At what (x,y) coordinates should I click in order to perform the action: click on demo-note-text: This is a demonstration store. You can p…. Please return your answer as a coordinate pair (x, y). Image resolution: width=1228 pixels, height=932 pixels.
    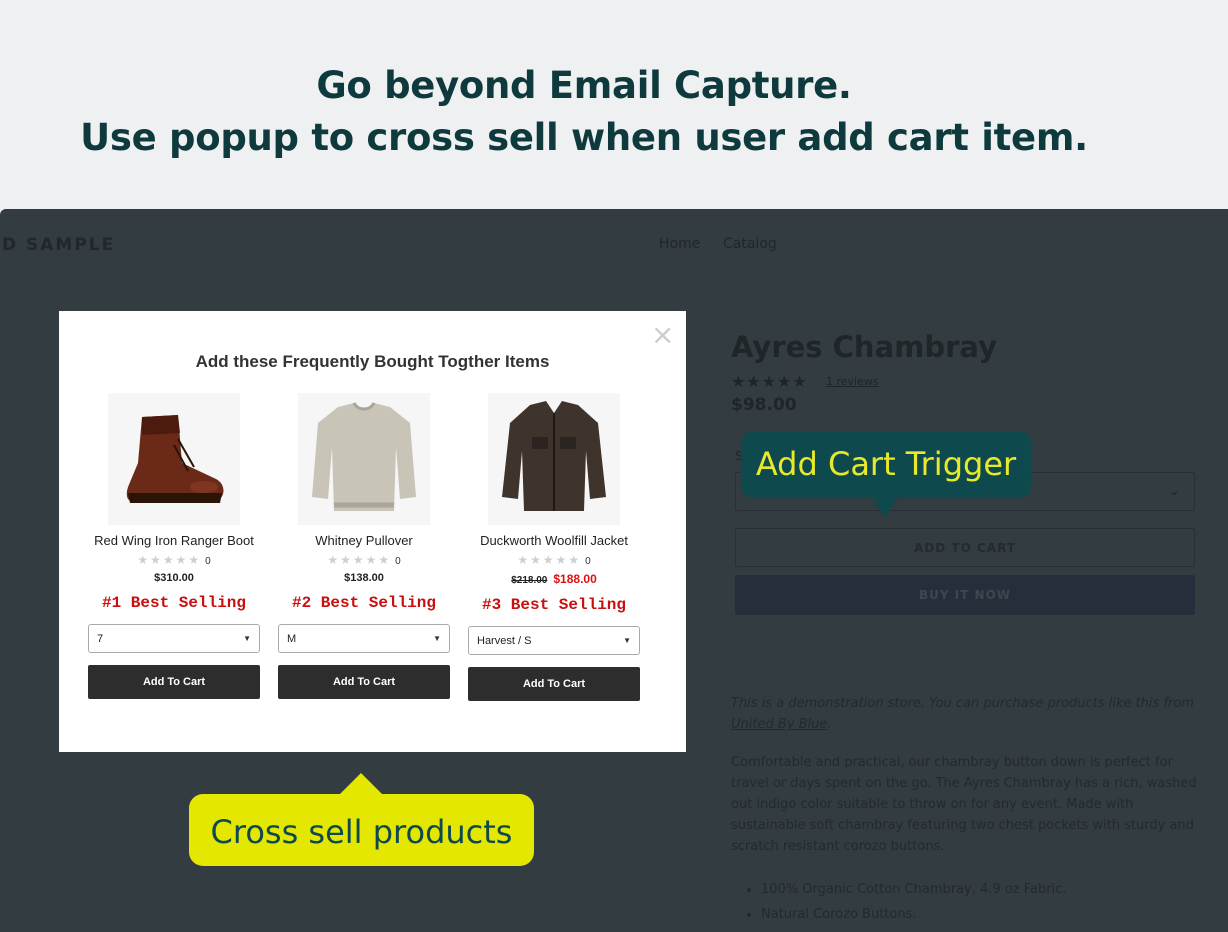
    Looking at the image, I should click on (962, 703).